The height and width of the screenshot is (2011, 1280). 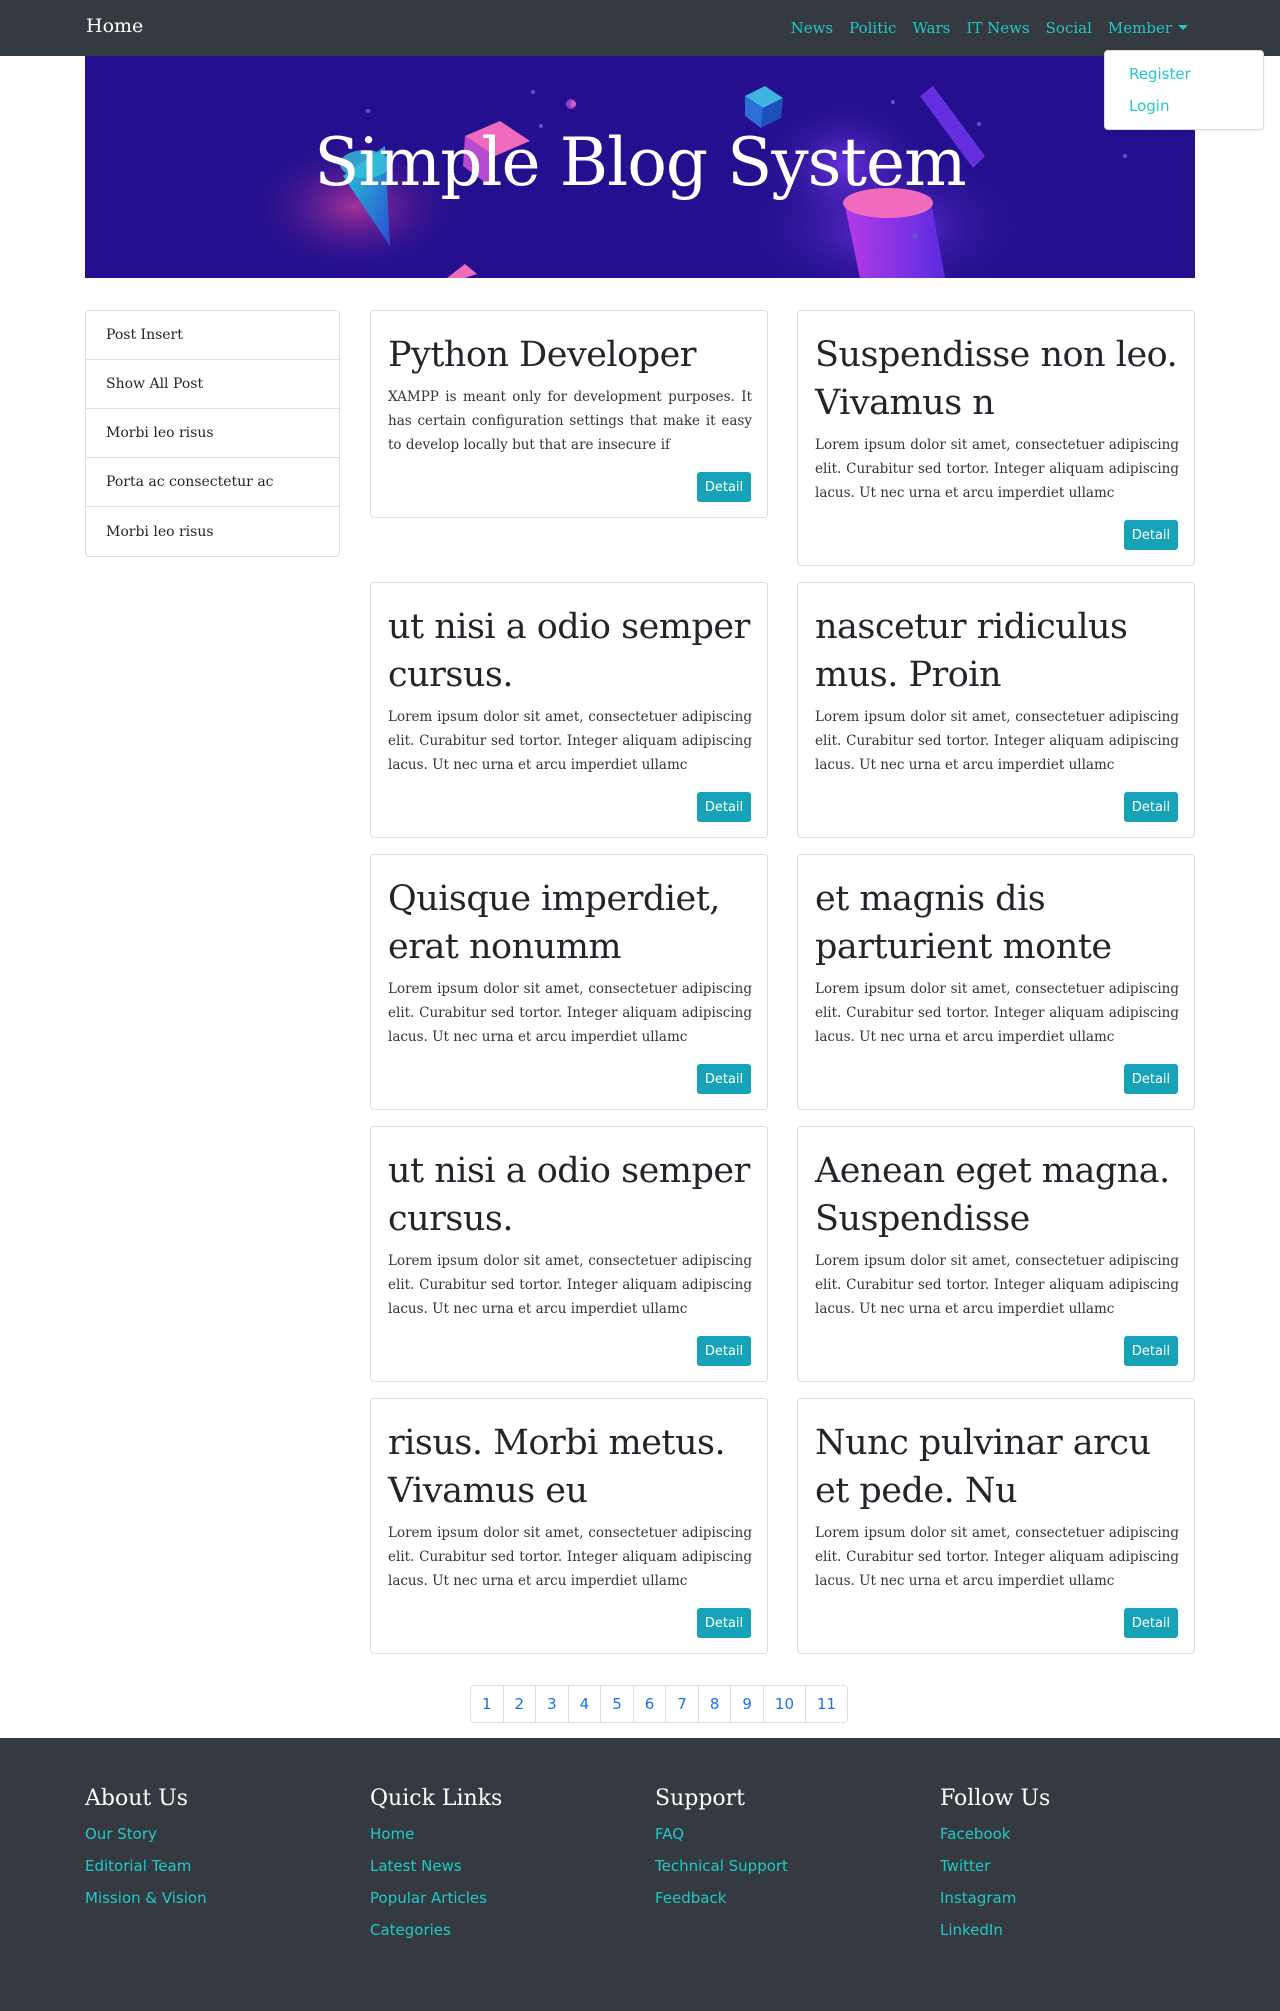 I want to click on hero-title: Simple Blog System, so click(x=640, y=162).